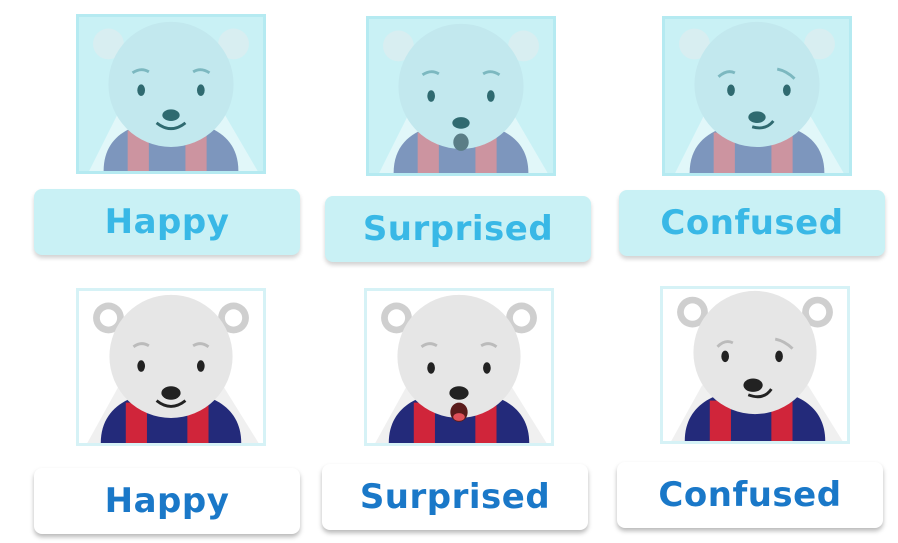  Describe the element at coordinates (458, 229) in the screenshot. I see `label-surprised-tinted: Surprised` at that location.